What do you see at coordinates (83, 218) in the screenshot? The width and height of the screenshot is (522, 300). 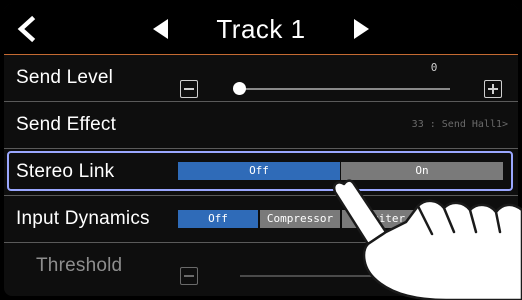 I see `input-dynamics-label: Input Dynamics` at bounding box center [83, 218].